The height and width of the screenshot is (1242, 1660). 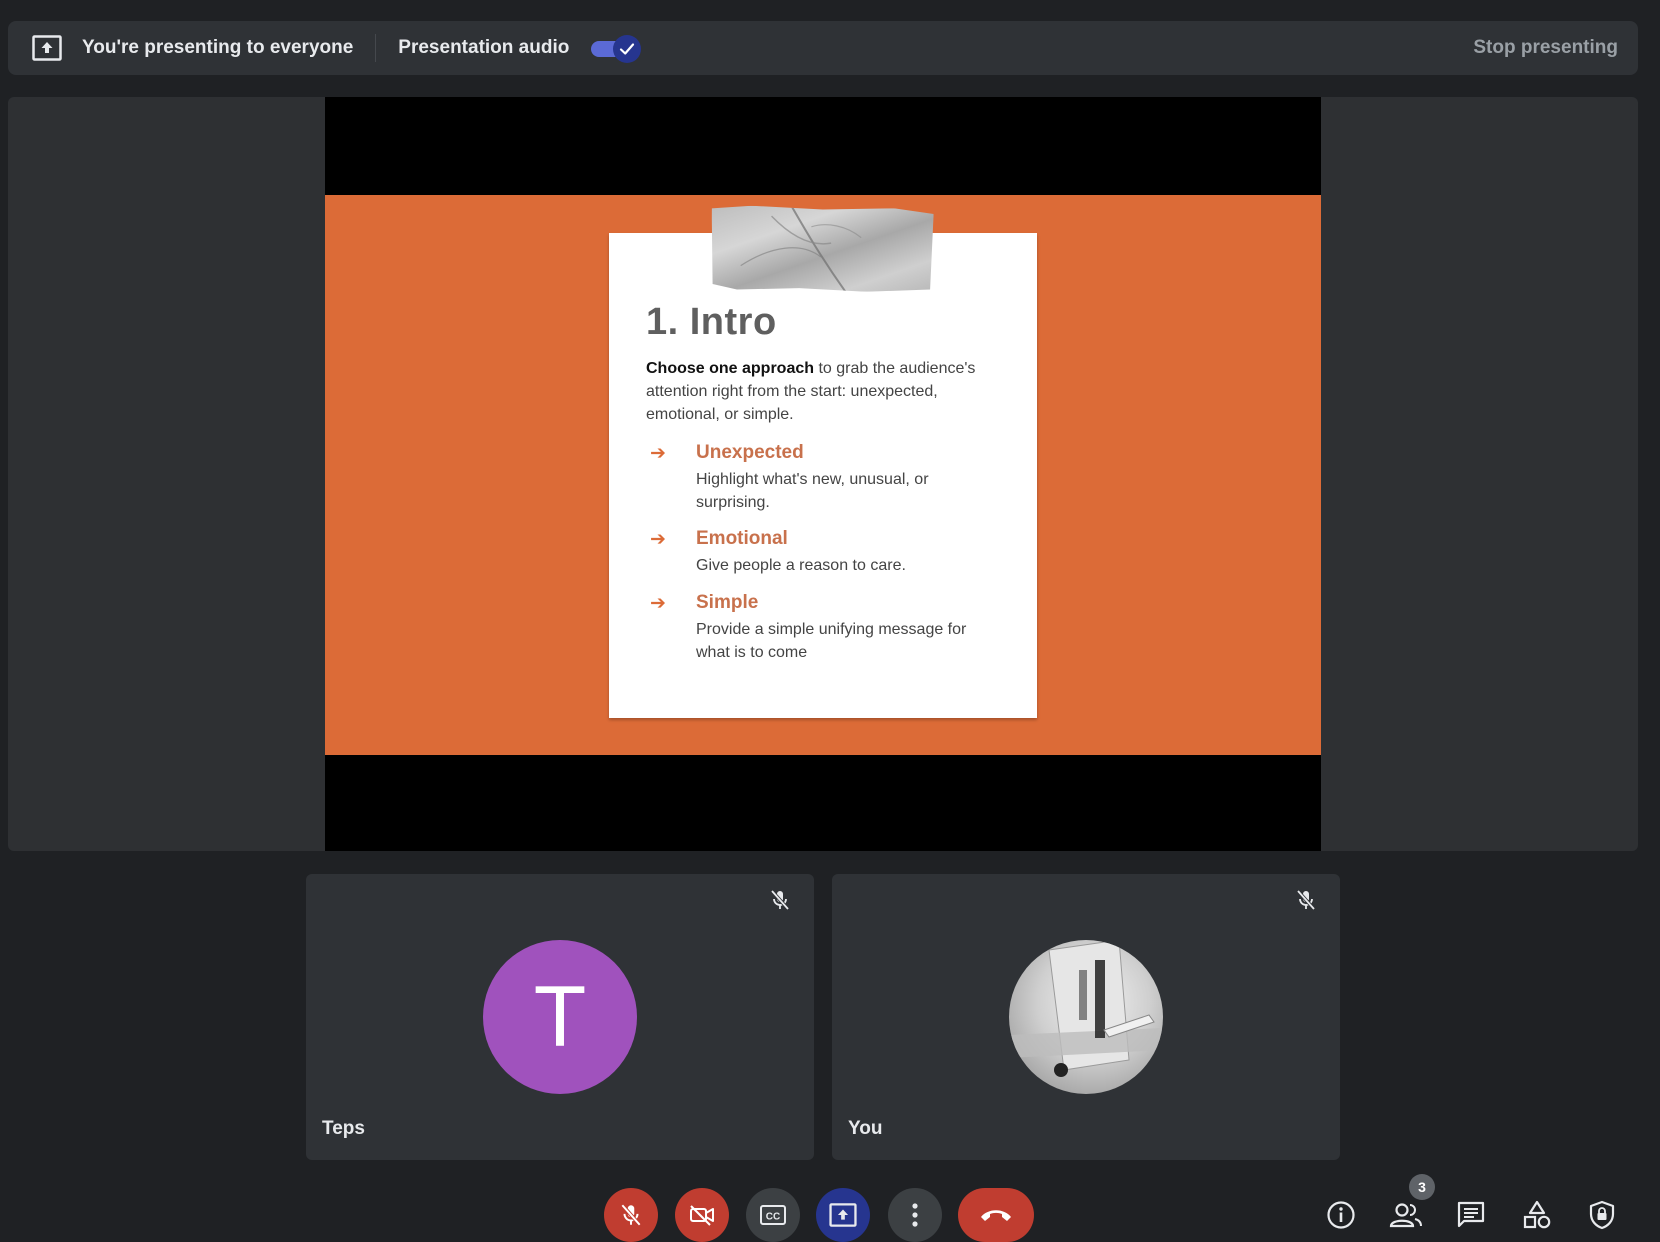 What do you see at coordinates (1545, 48) in the screenshot?
I see `stop-presenting-button: Stop presenting` at bounding box center [1545, 48].